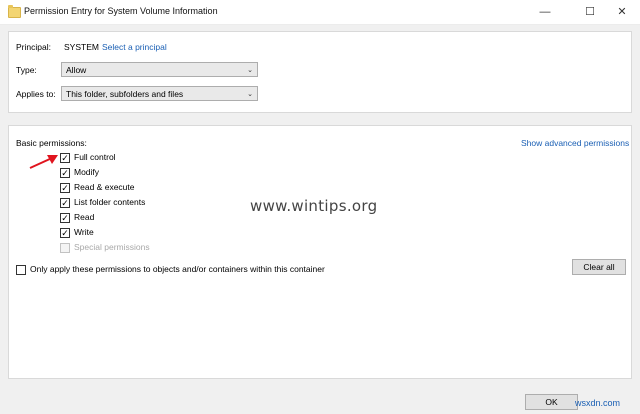 This screenshot has height=414, width=640. Describe the element at coordinates (575, 143) in the screenshot. I see `show-advanced-permissions-link: Show advanced permissions` at that location.